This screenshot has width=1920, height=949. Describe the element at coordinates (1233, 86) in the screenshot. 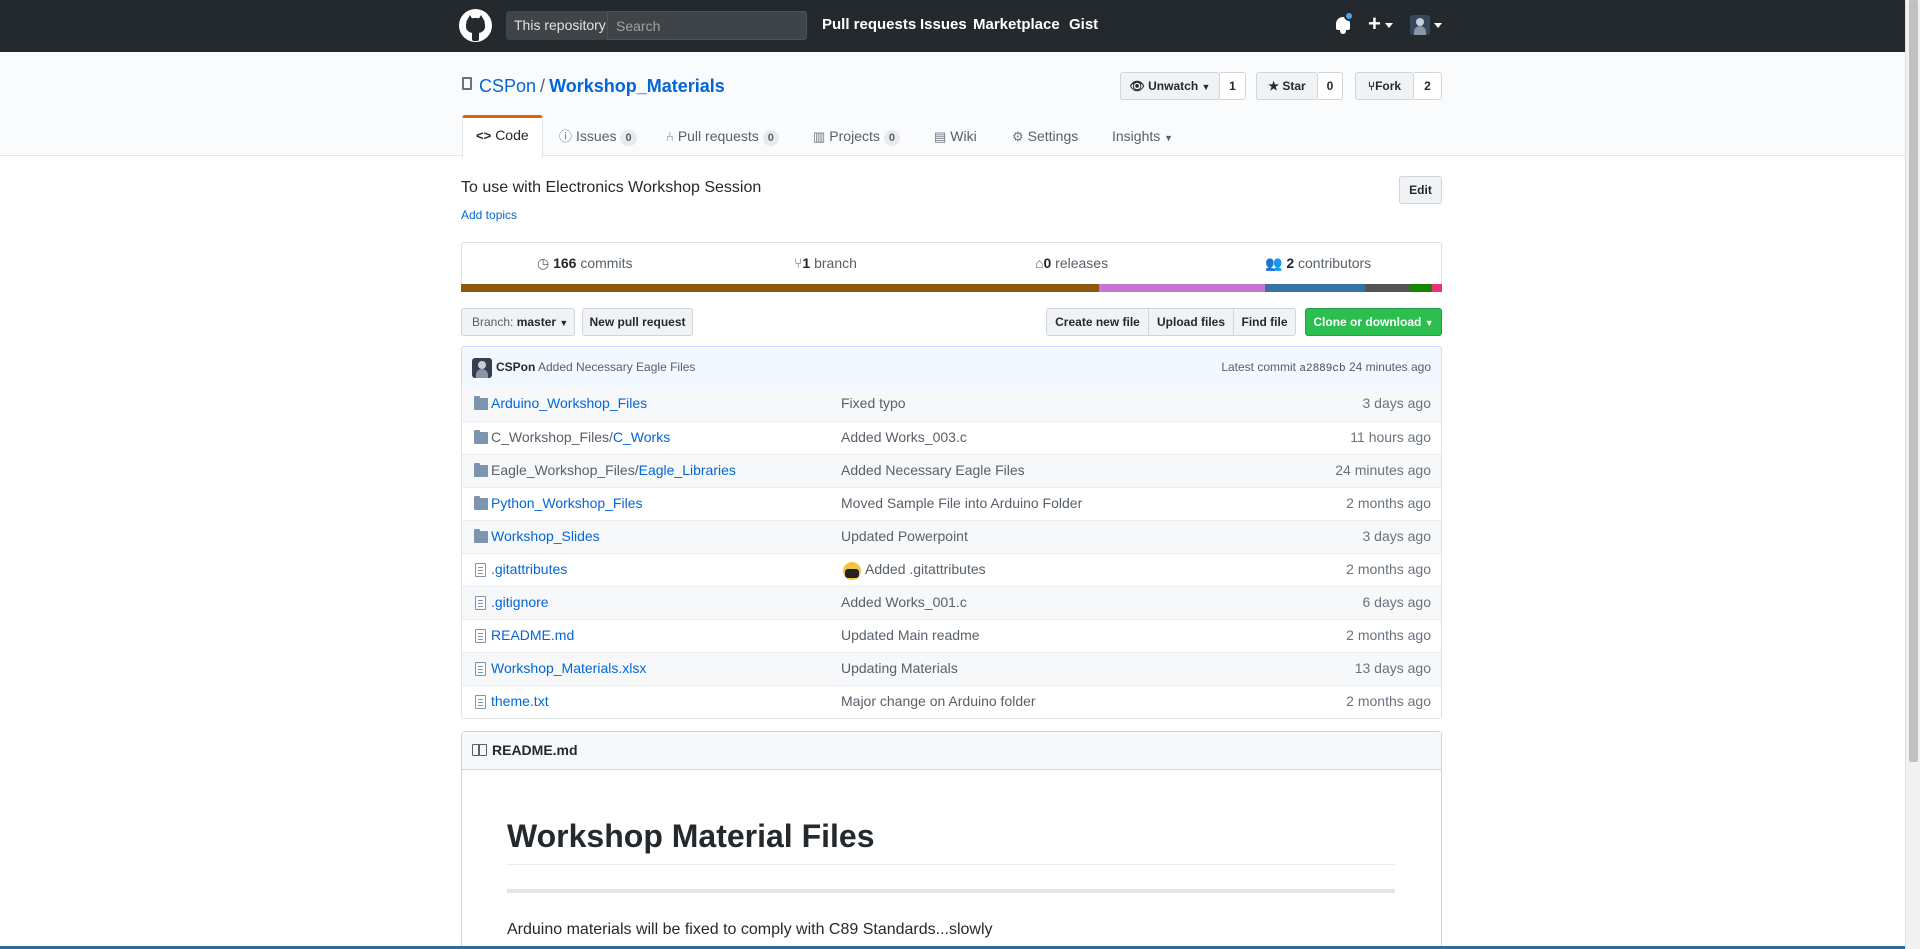

I see `watch-count: 1` at that location.